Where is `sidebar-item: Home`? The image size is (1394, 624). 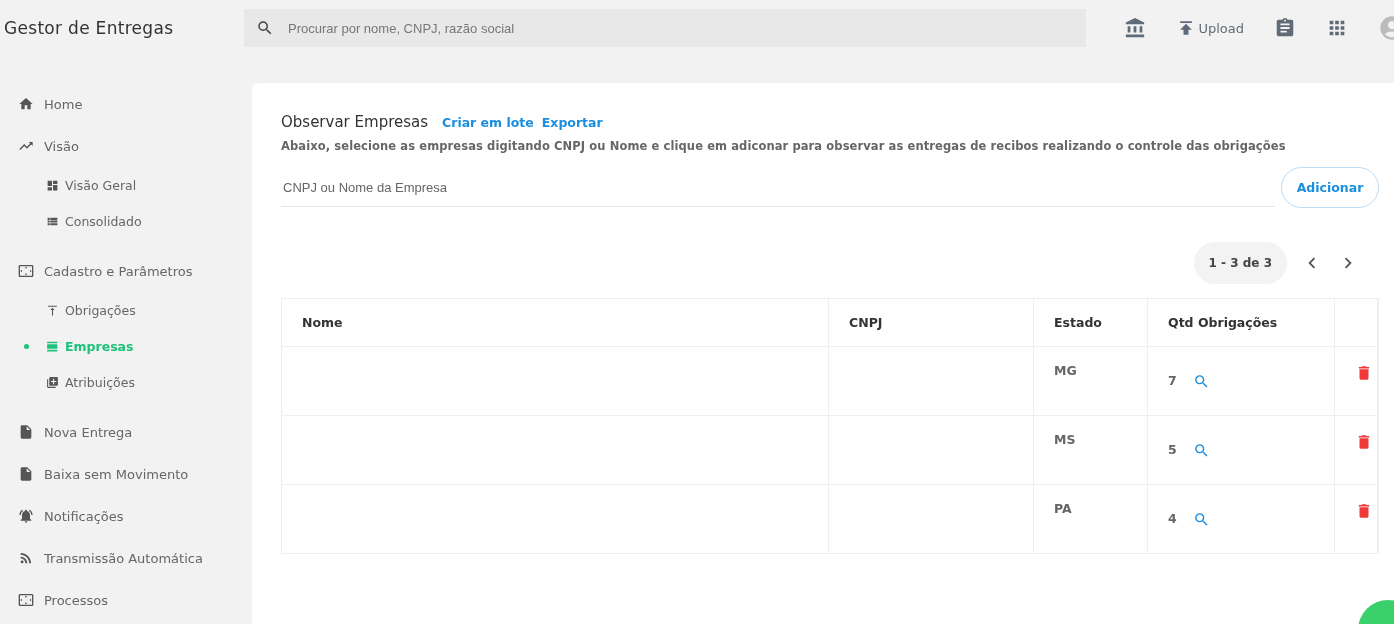 sidebar-item: Home is located at coordinates (126, 104).